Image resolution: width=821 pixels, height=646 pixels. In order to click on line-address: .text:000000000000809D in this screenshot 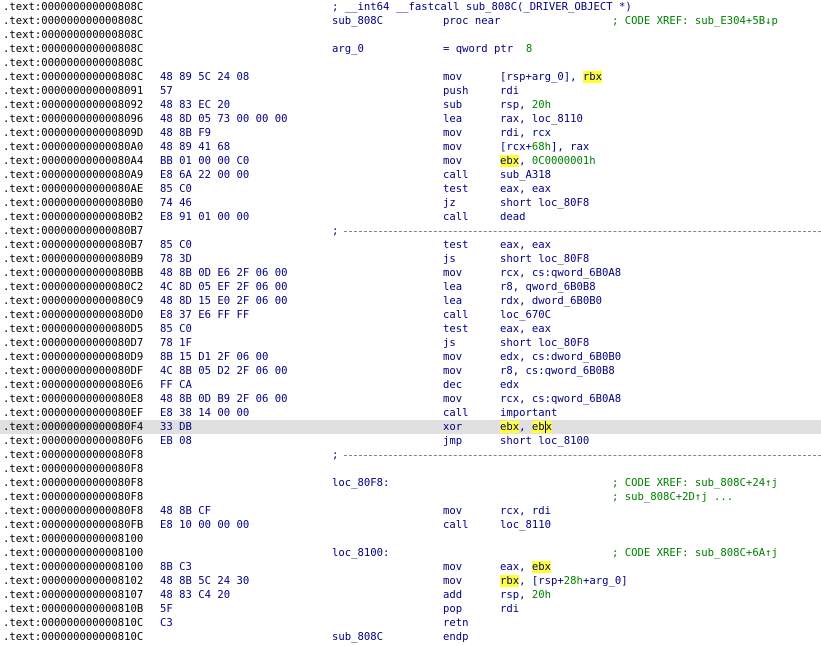, I will do `click(73, 133)`.